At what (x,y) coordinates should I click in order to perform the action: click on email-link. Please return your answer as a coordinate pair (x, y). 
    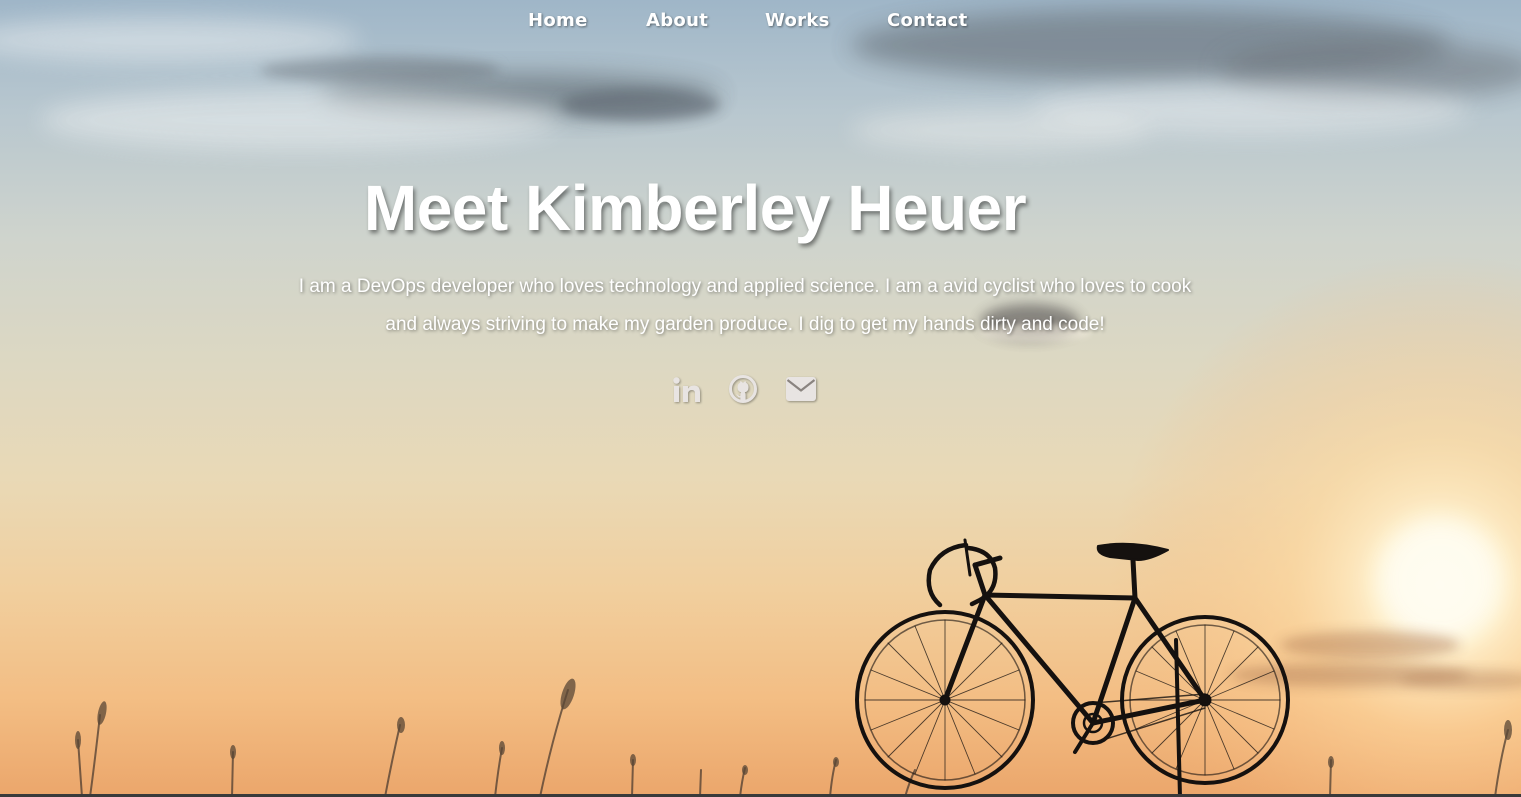
    Looking at the image, I should click on (801, 393).